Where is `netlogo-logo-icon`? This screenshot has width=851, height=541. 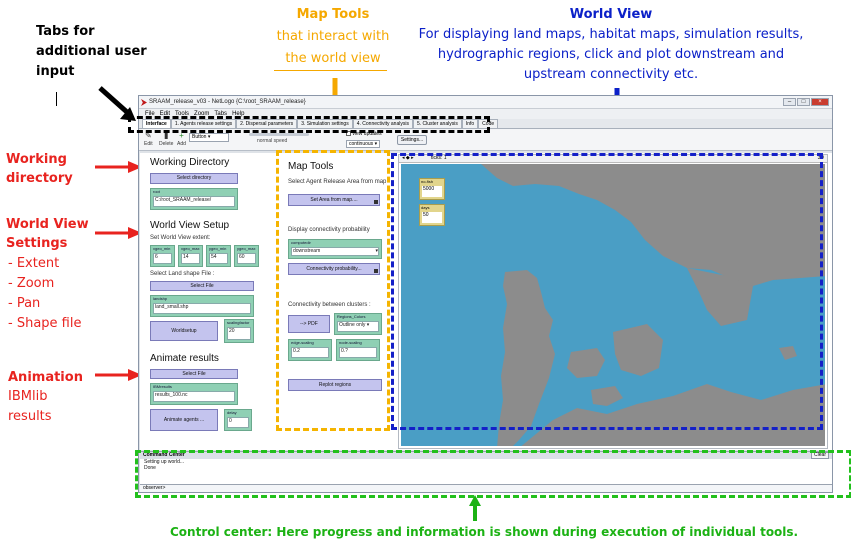
netlogo-logo-icon is located at coordinates (144, 102).